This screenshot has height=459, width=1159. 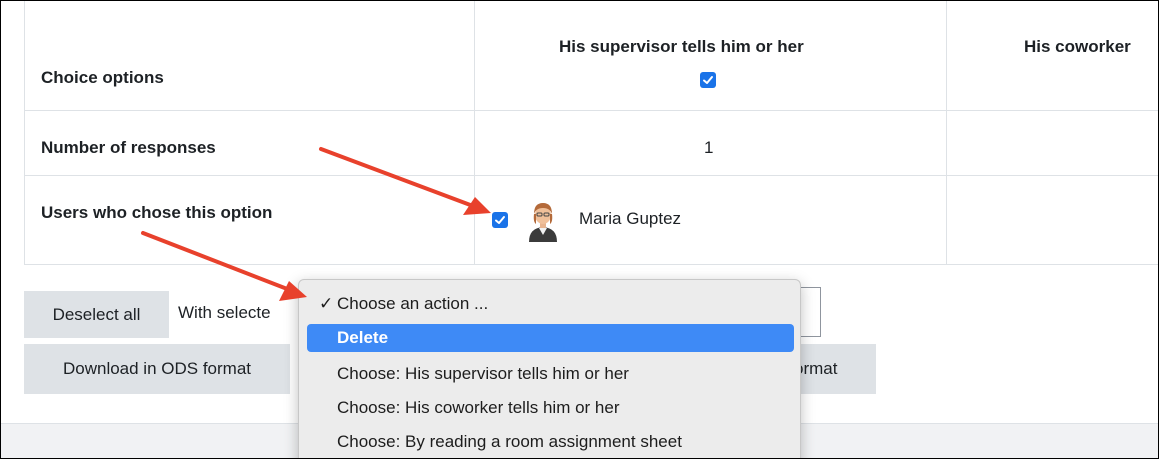 What do you see at coordinates (24, 132) in the screenshot?
I see `table-border-left` at bounding box center [24, 132].